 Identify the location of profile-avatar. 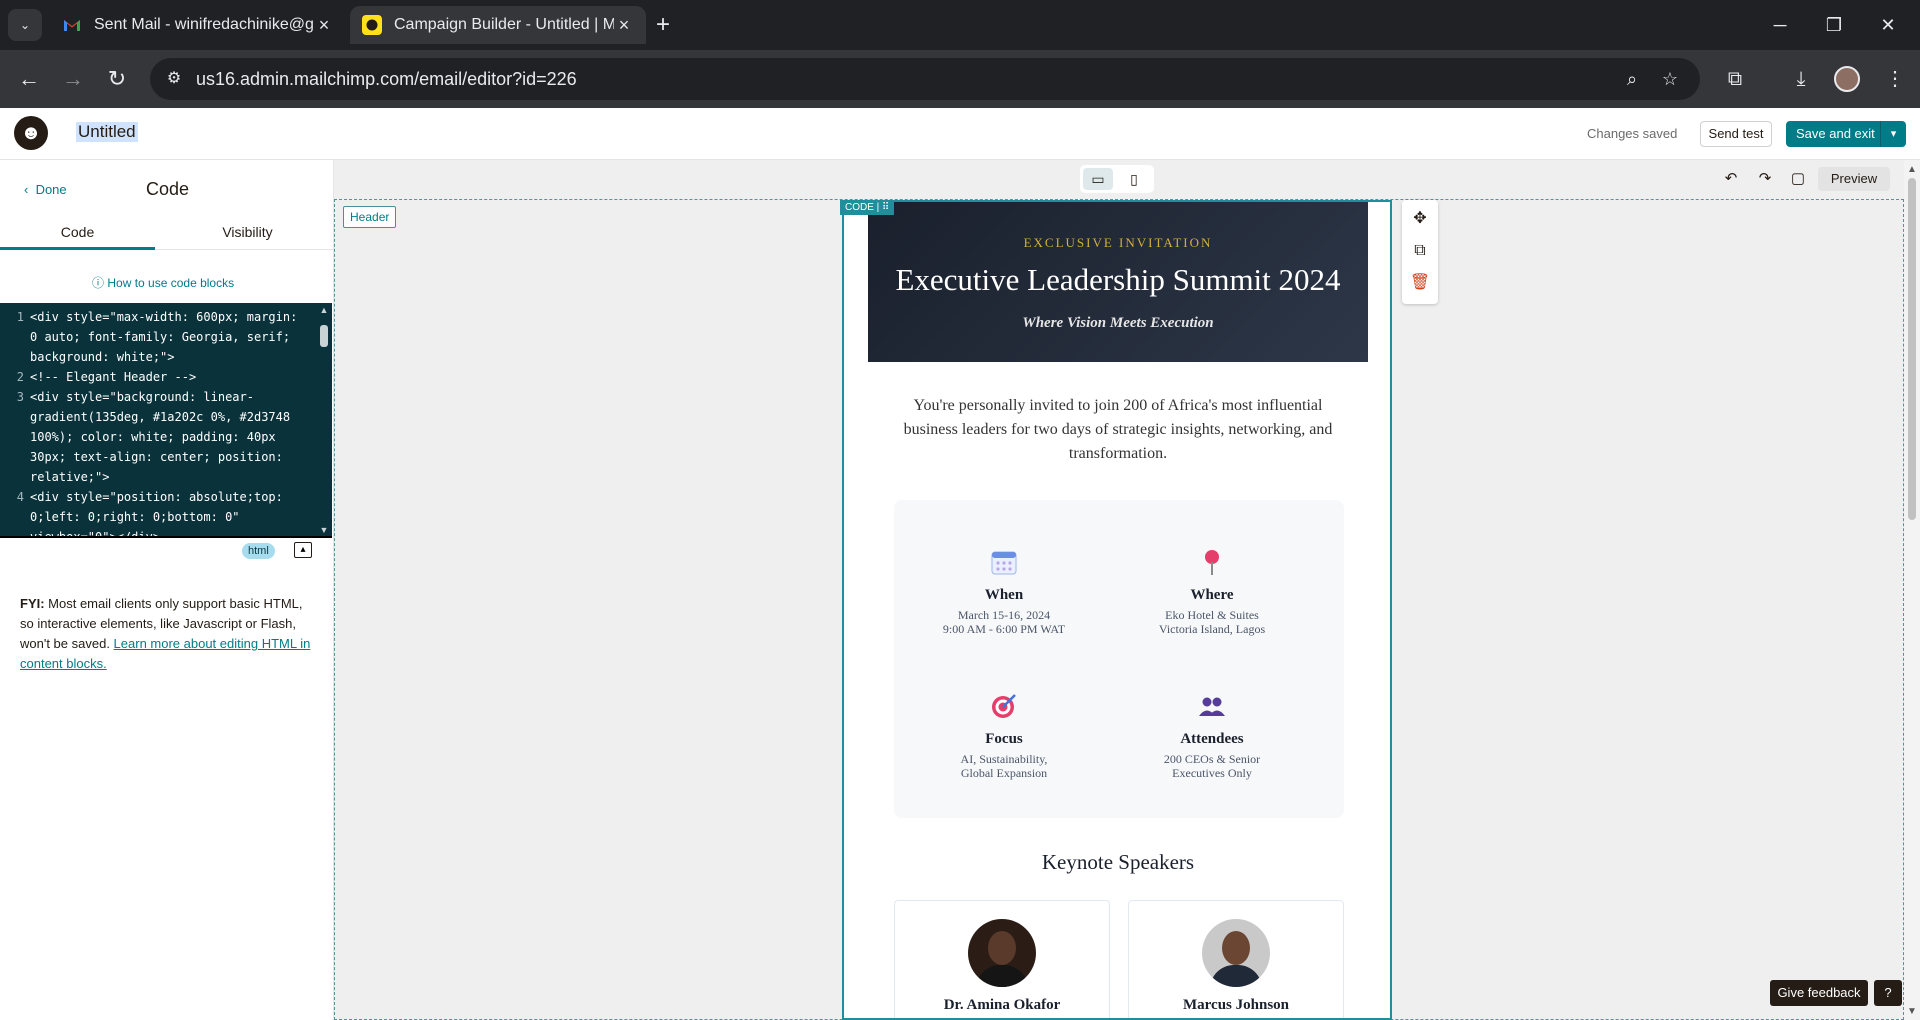
(1847, 79).